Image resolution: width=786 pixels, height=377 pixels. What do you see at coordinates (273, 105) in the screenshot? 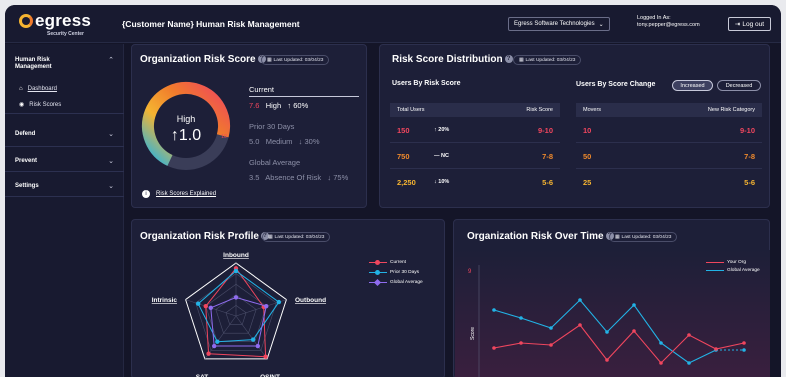
I see `current-level: High` at bounding box center [273, 105].